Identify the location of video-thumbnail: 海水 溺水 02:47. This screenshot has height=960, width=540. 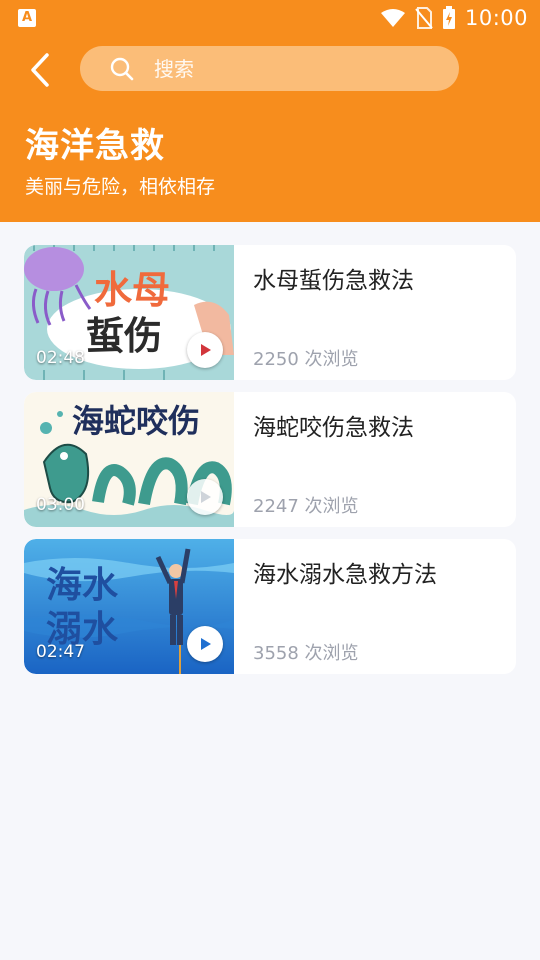
(129, 606).